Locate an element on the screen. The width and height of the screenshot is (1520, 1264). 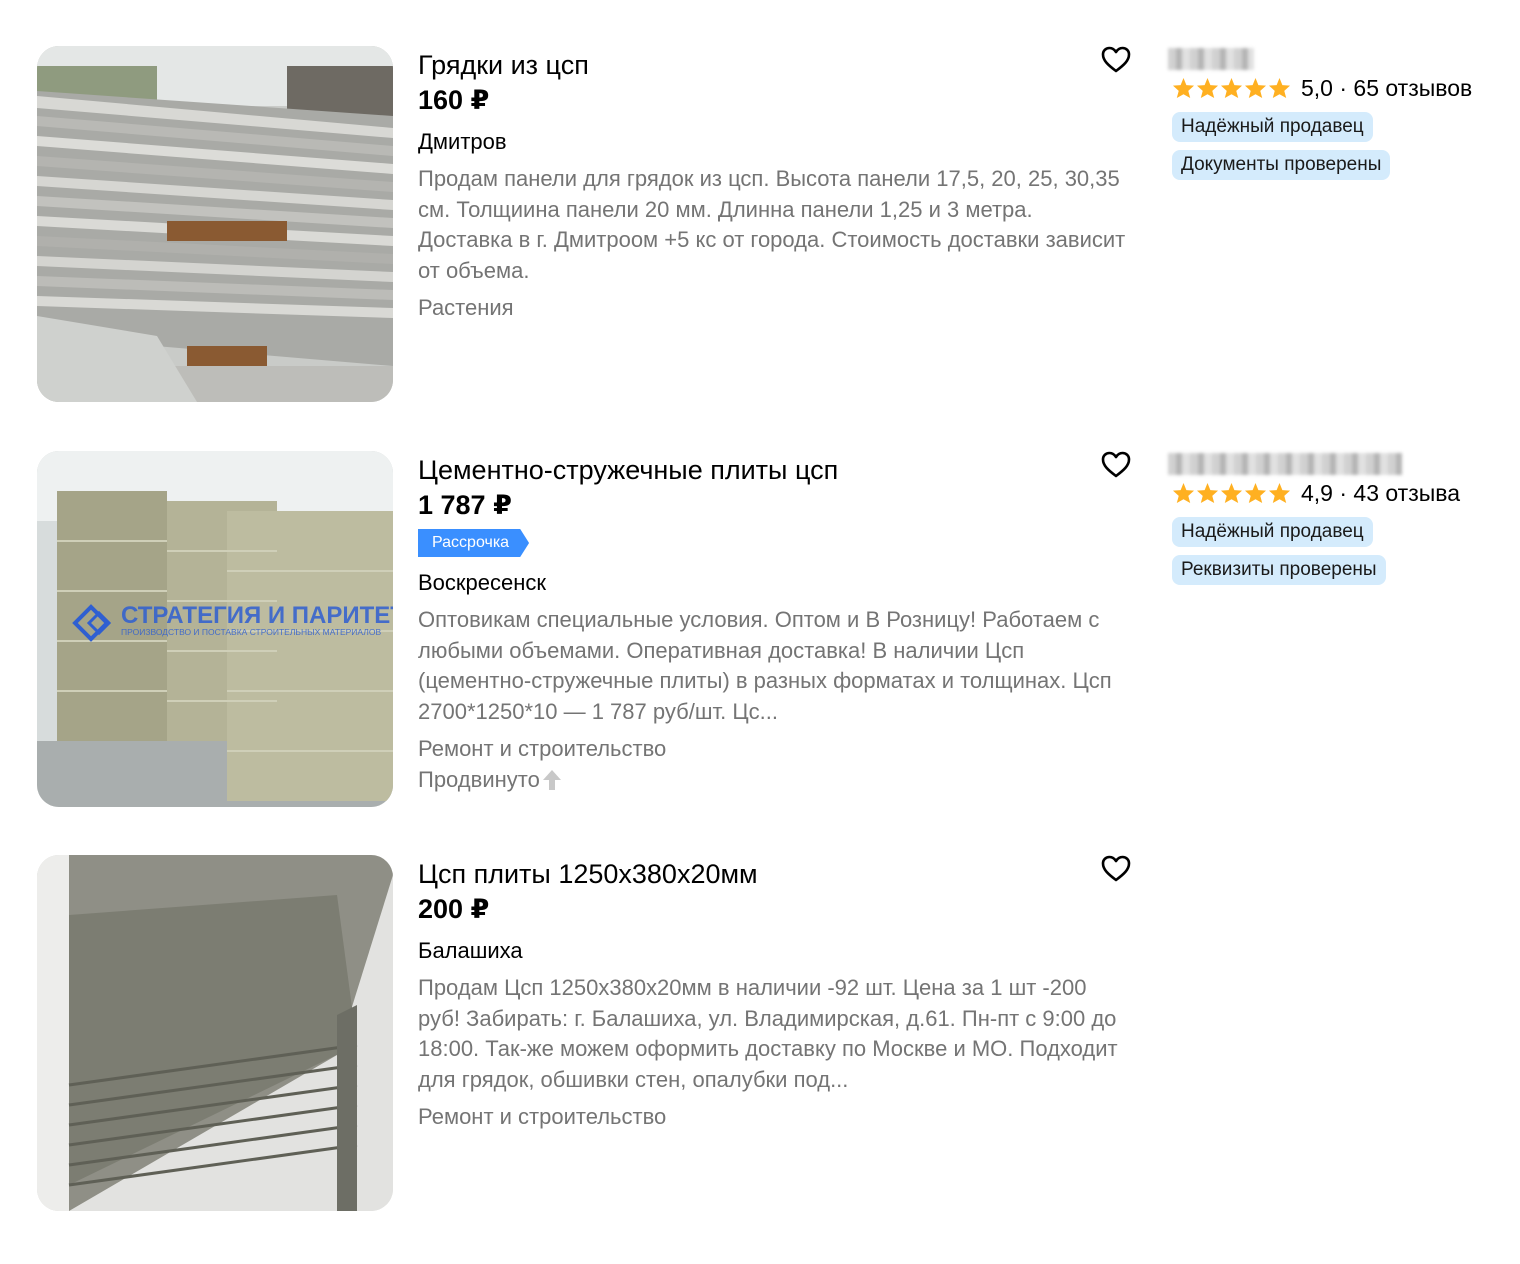
listing-price: 200 ₽ is located at coordinates (454, 909).